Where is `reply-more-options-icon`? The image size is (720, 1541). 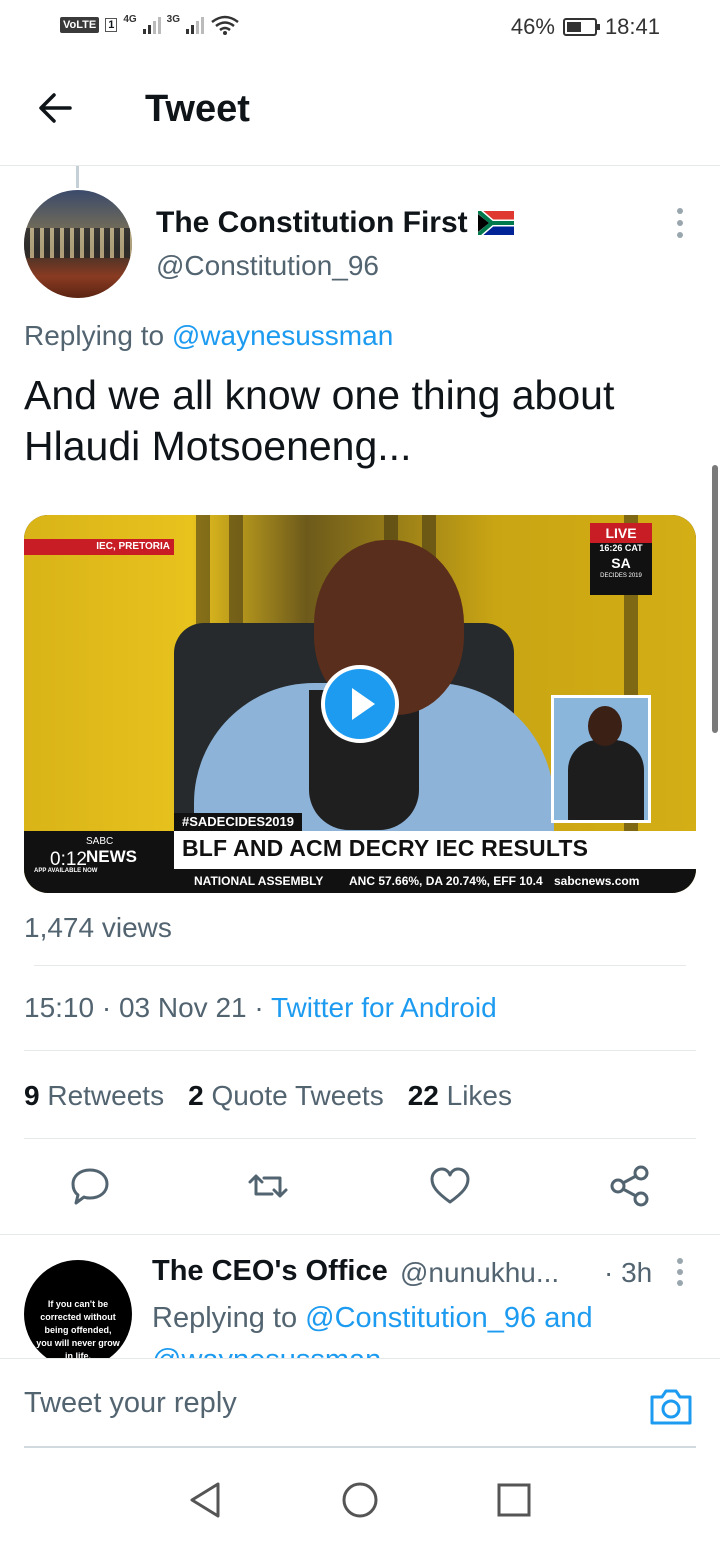
reply-more-options-icon is located at coordinates (680, 1272).